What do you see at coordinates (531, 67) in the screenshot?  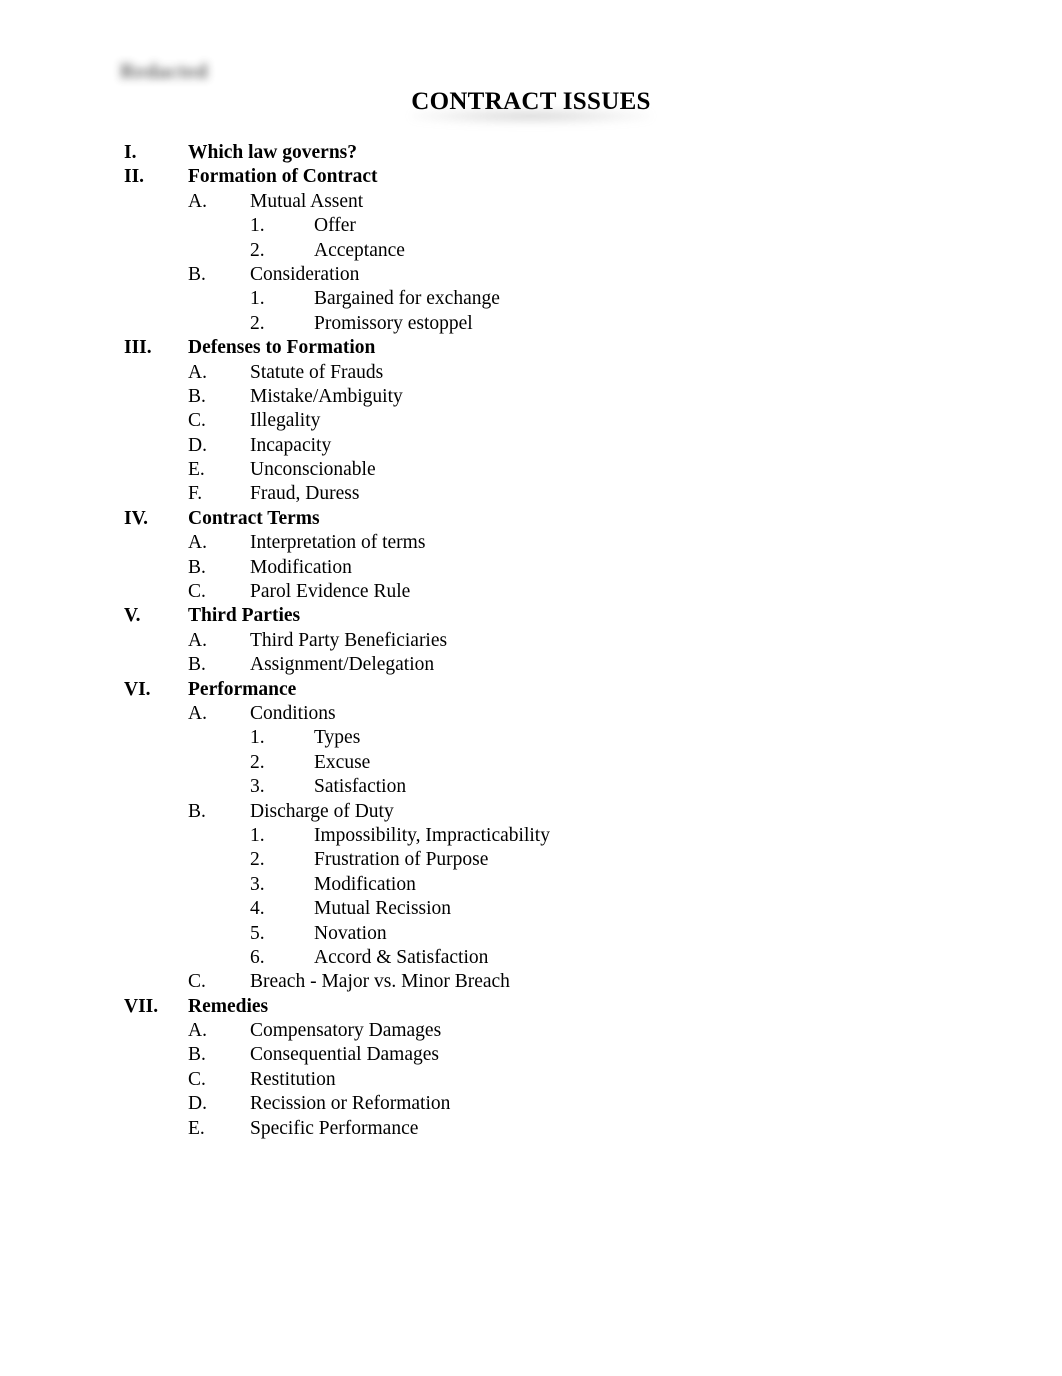 I see `document-header: Redacted CONTRACT ISSUES` at bounding box center [531, 67].